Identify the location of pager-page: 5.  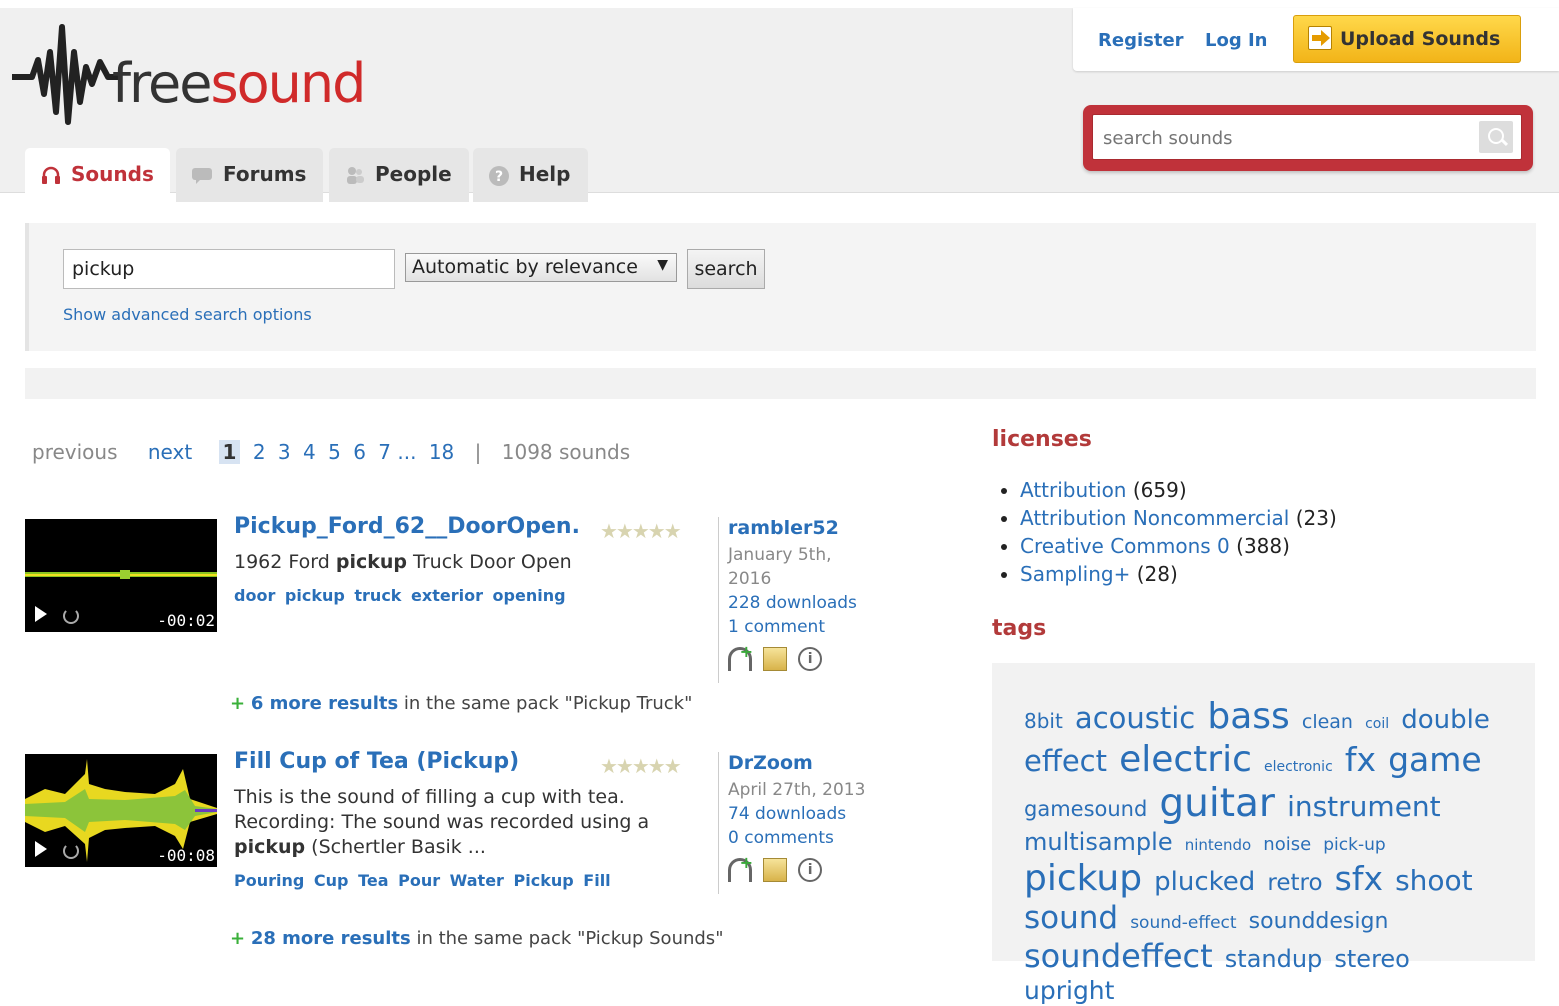
(334, 452).